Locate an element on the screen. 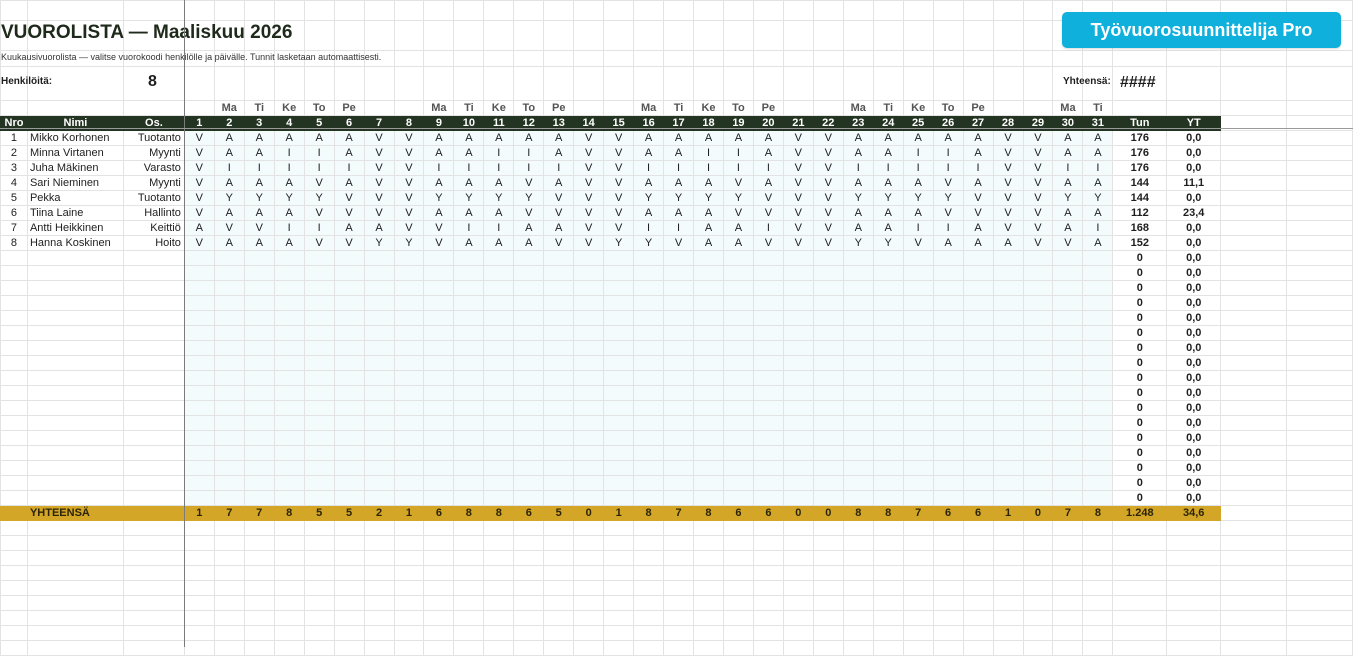  employee-name: Juha Mäkinen is located at coordinates (75, 168).